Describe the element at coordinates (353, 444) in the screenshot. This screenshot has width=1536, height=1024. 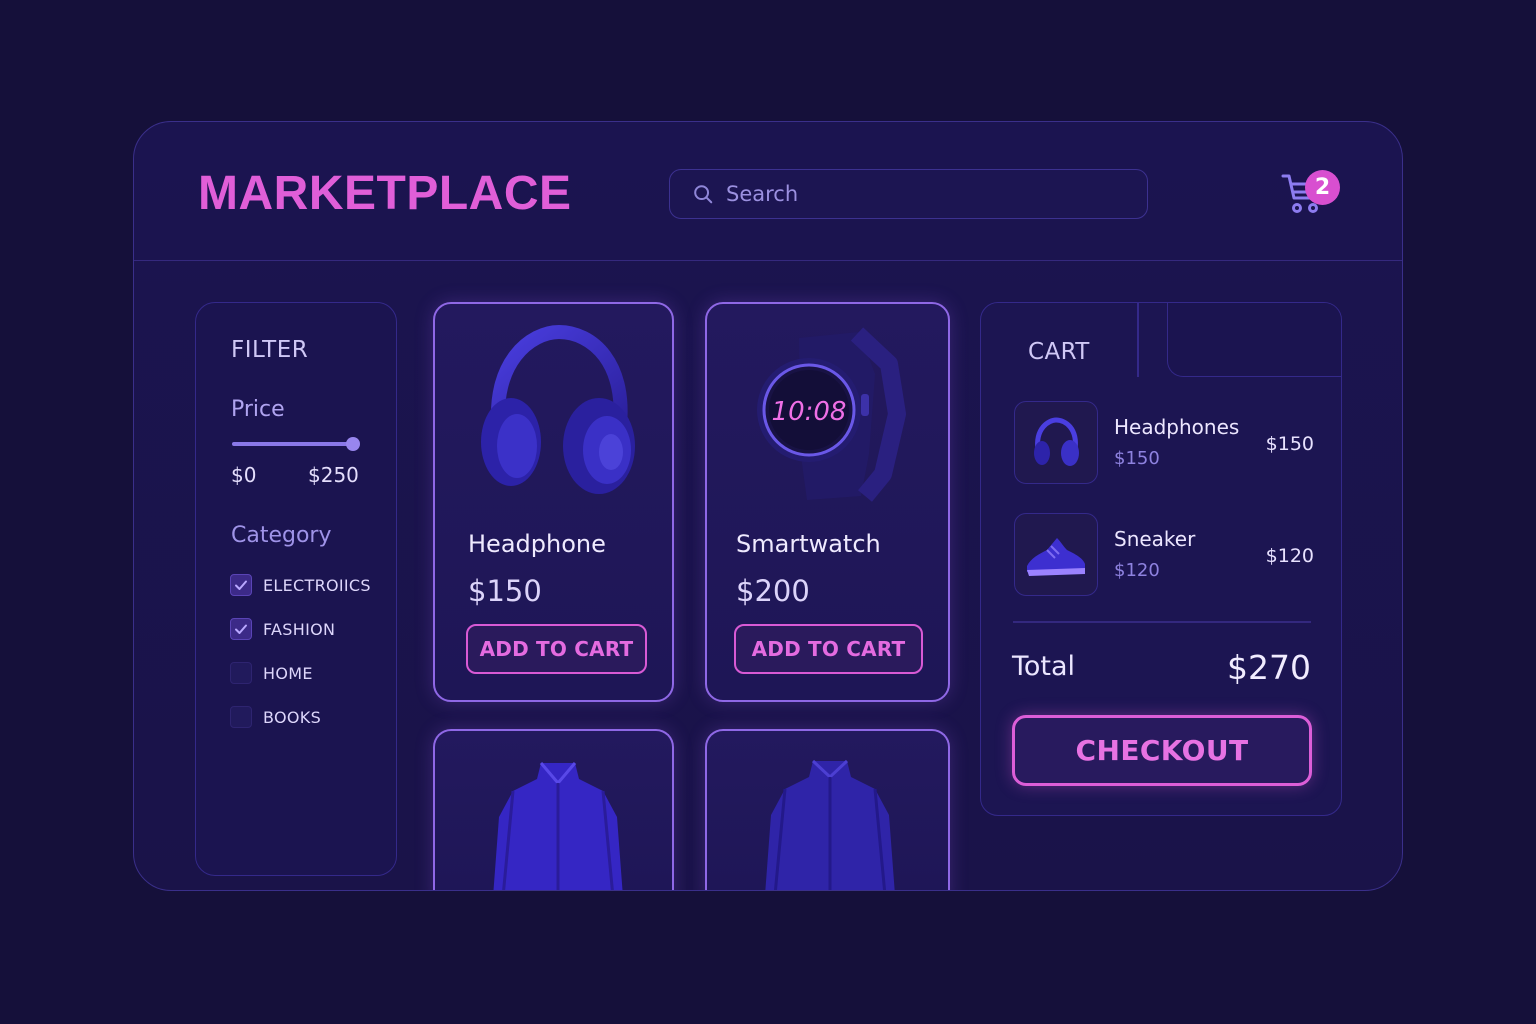
I see `price-slider-handle` at that location.